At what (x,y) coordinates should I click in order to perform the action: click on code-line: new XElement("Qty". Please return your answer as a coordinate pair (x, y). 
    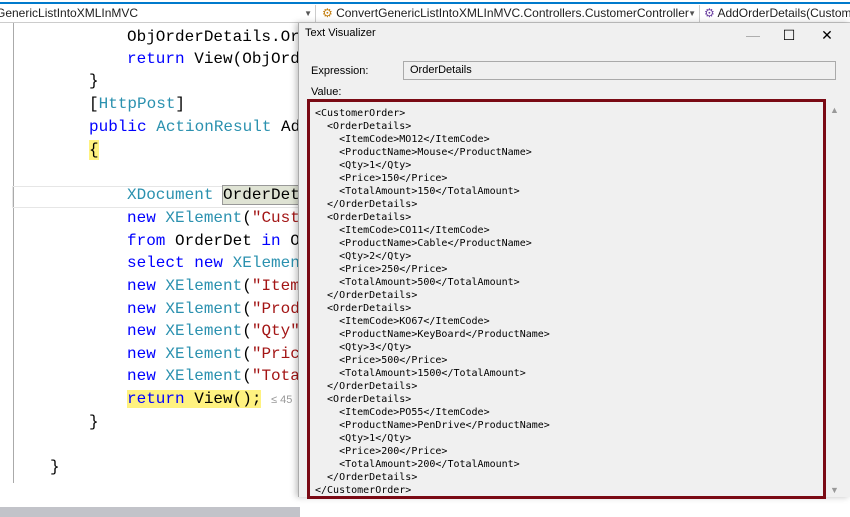
    Looking at the image, I should click on (213, 331).